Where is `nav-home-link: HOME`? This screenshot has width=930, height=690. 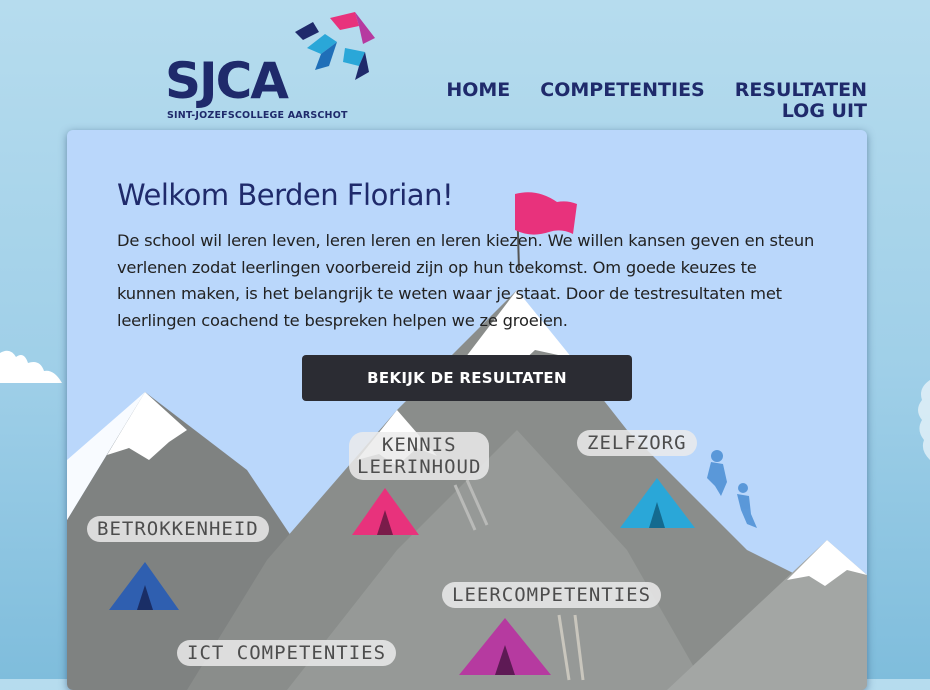 nav-home-link: HOME is located at coordinates (478, 90).